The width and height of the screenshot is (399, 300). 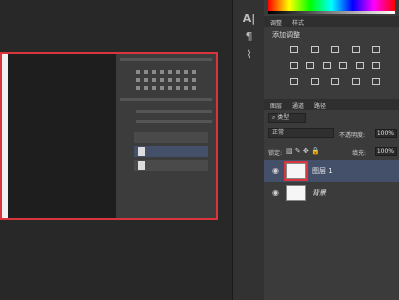 What do you see at coordinates (294, 81) in the screenshot?
I see `invert-icon` at bounding box center [294, 81].